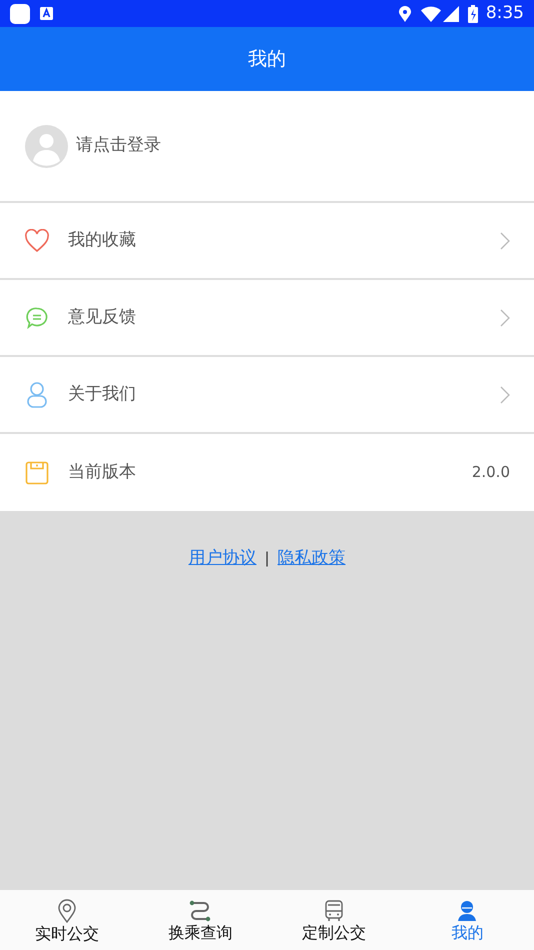 The width and height of the screenshot is (534, 950). I want to click on location-pin-icon, so click(66, 910).